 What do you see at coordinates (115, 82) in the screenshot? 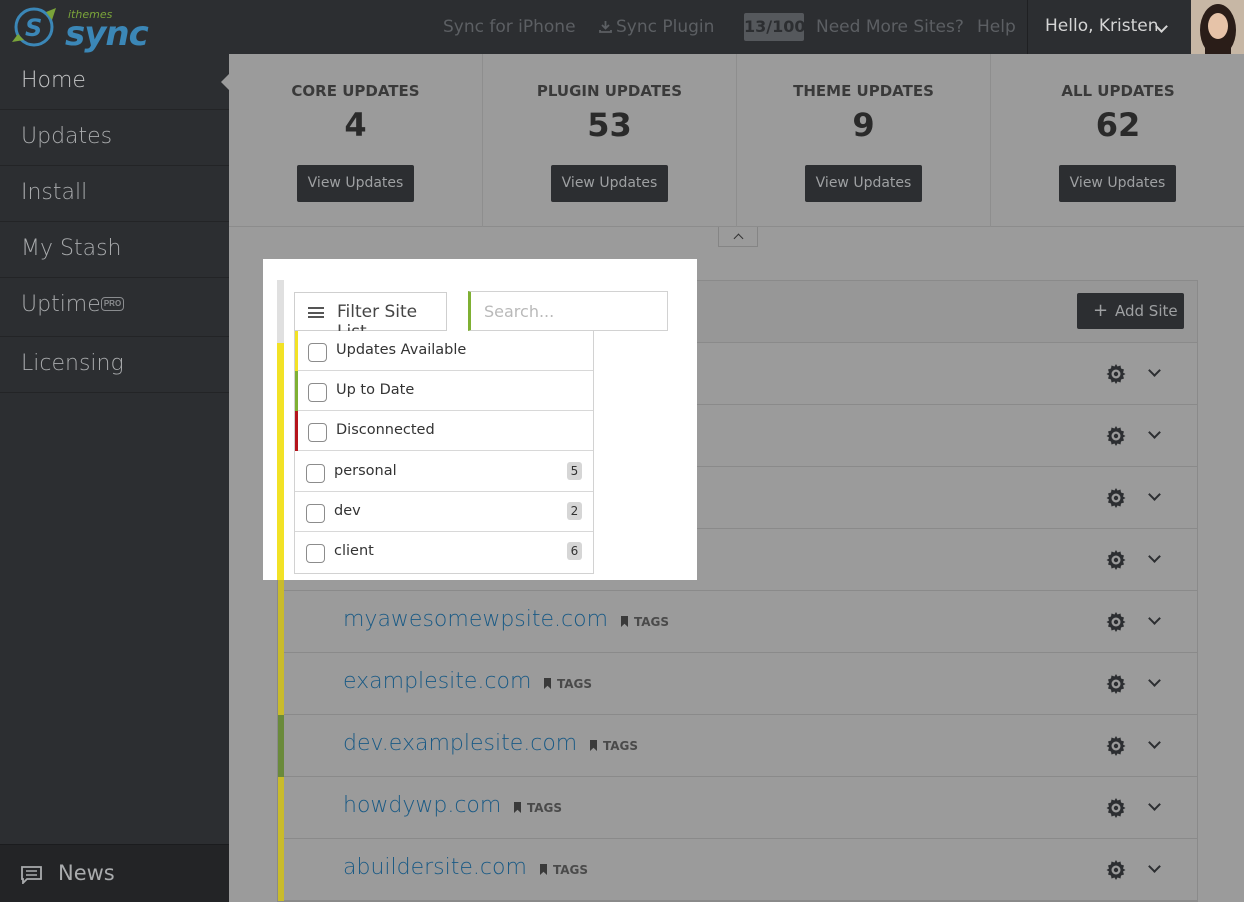
I see `sidebar-item-home: Home` at bounding box center [115, 82].